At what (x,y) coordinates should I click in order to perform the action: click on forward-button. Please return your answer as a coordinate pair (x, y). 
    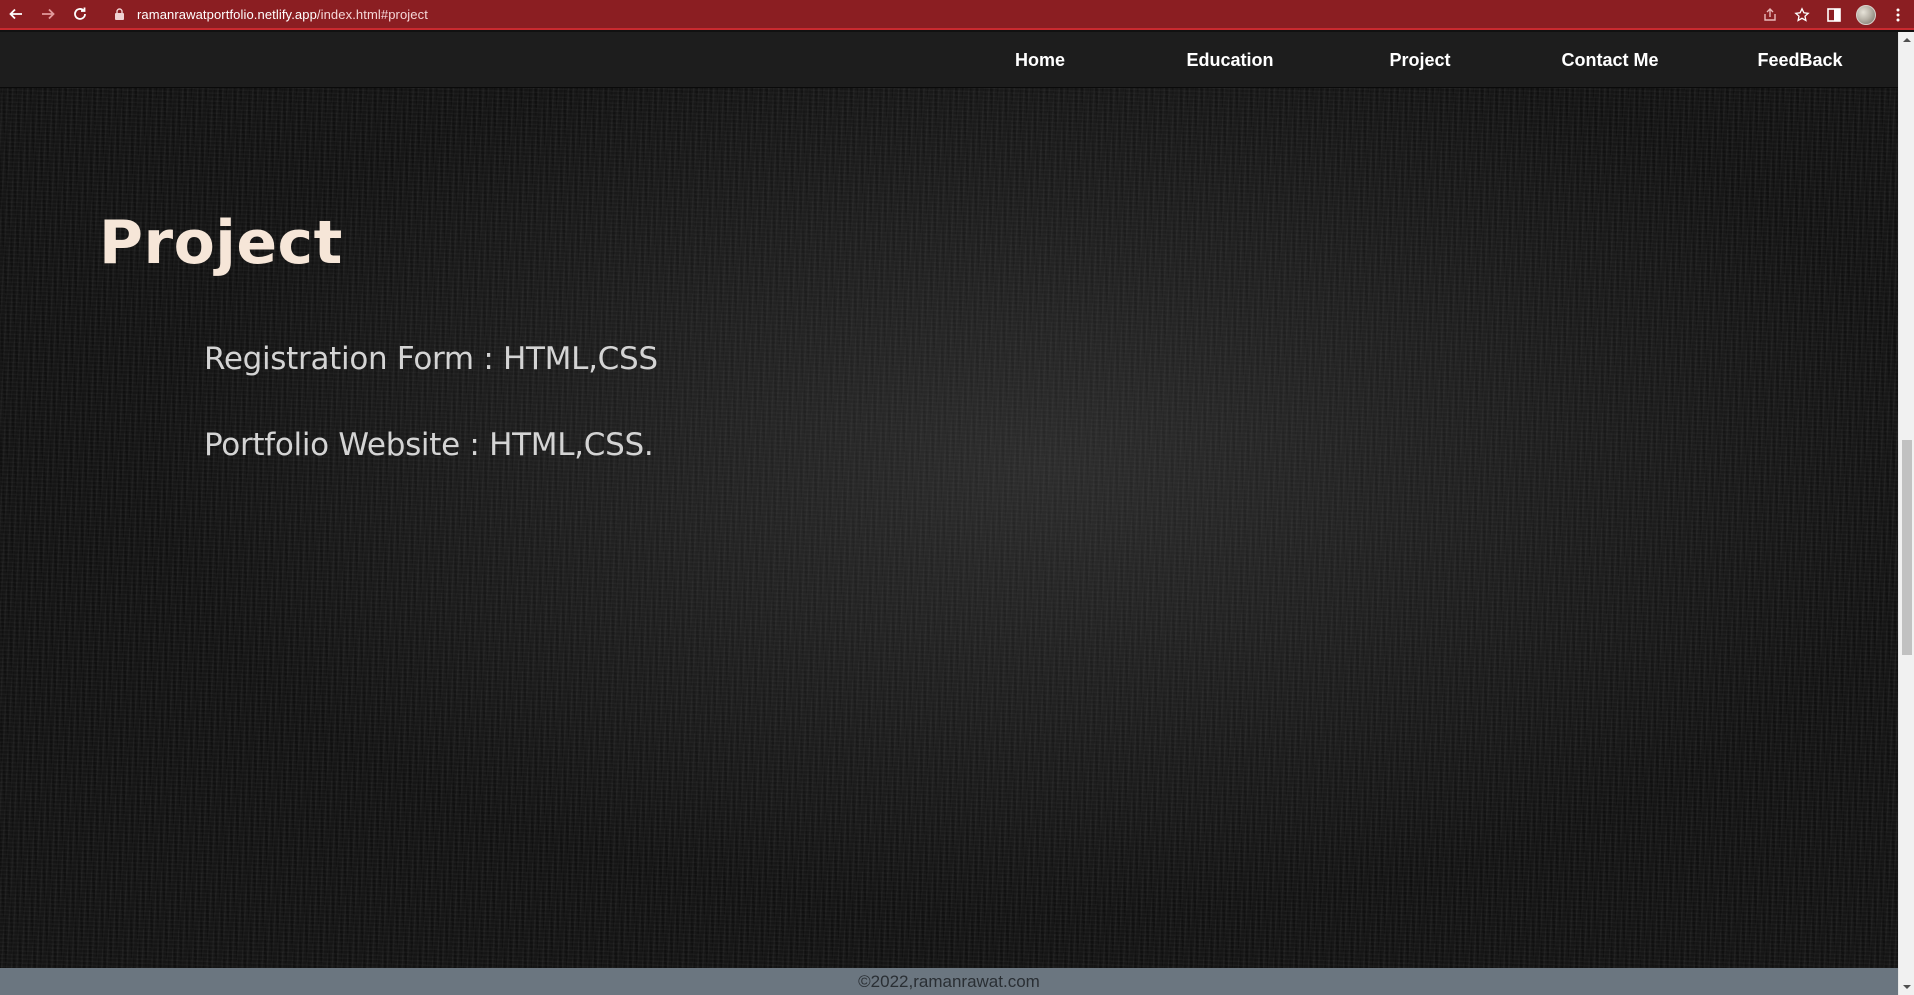
    Looking at the image, I should click on (48, 14).